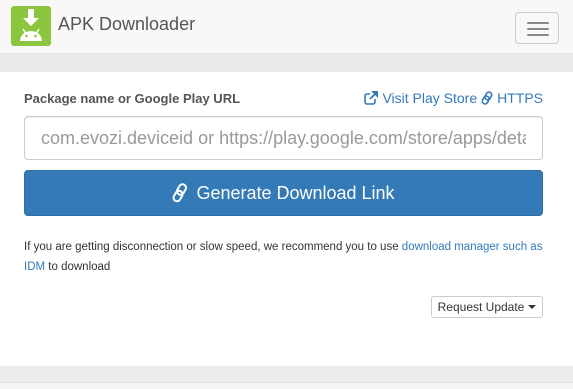 The height and width of the screenshot is (389, 573). Describe the element at coordinates (126, 24) in the screenshot. I see `brand-title: APK Downloader` at that location.